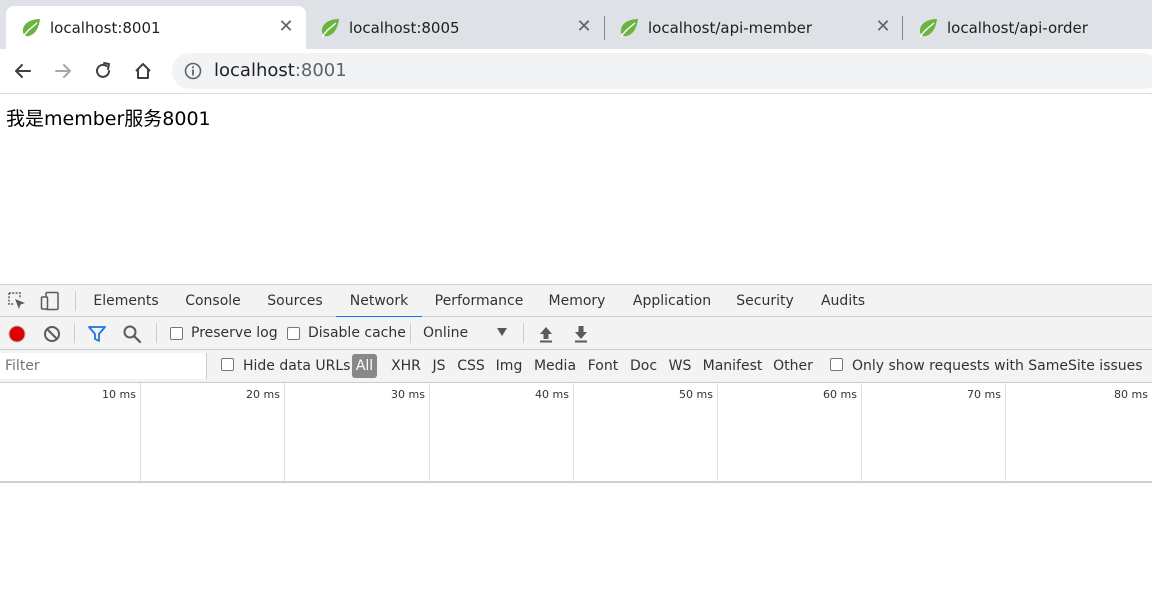  Describe the element at coordinates (70, 432) in the screenshot. I see `timeline-tick: 10 ms` at that location.